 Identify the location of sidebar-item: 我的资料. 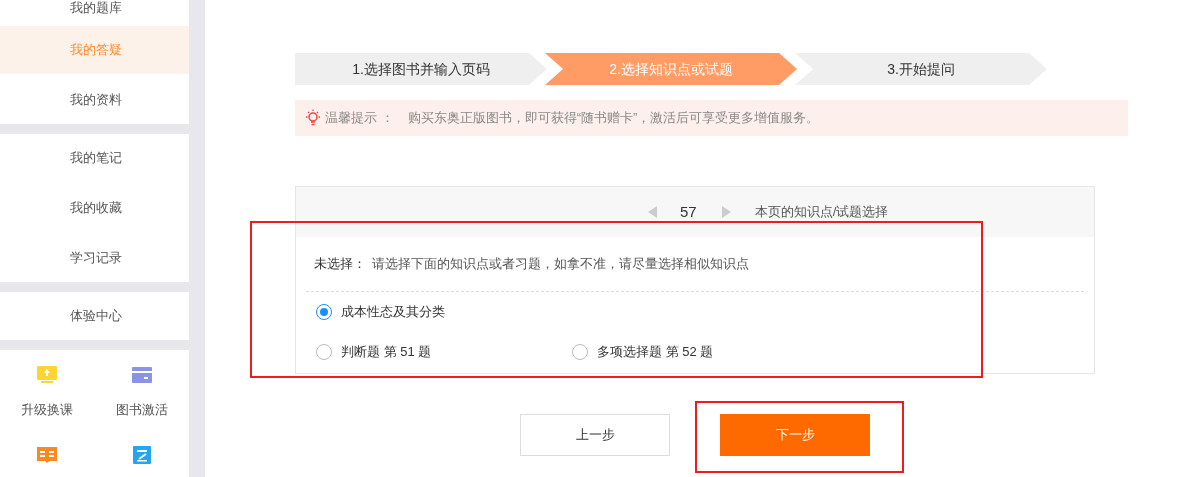
(94, 100).